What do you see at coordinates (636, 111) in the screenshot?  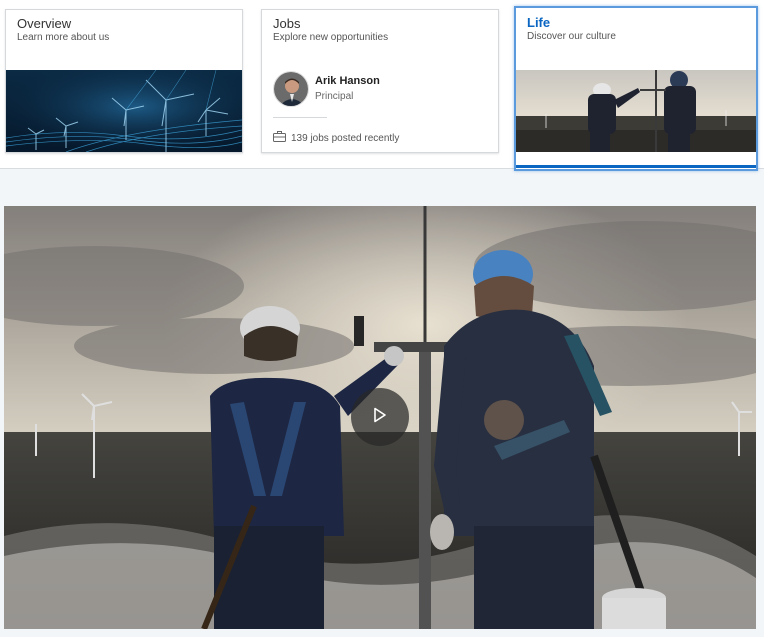 I see `life-thumbnail` at bounding box center [636, 111].